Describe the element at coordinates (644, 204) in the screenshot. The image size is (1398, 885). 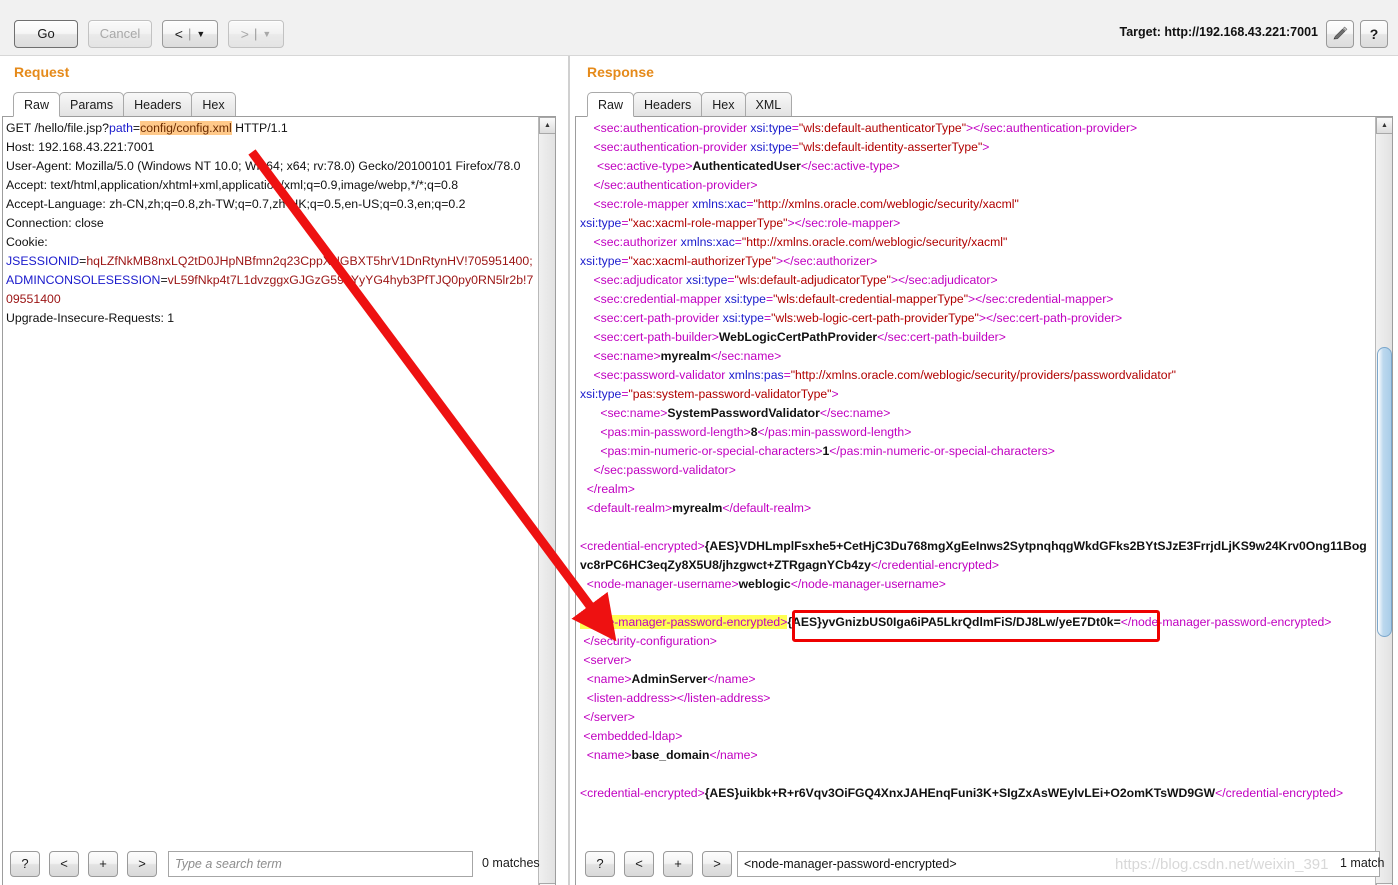
I see `xml-l05-tag: sec:role-mapper` at that location.